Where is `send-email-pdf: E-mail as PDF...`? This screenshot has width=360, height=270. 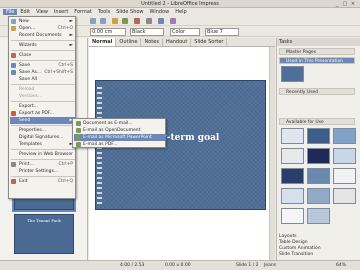
send-email-pdf: E-mail as PDF... is located at coordinates (120, 144).